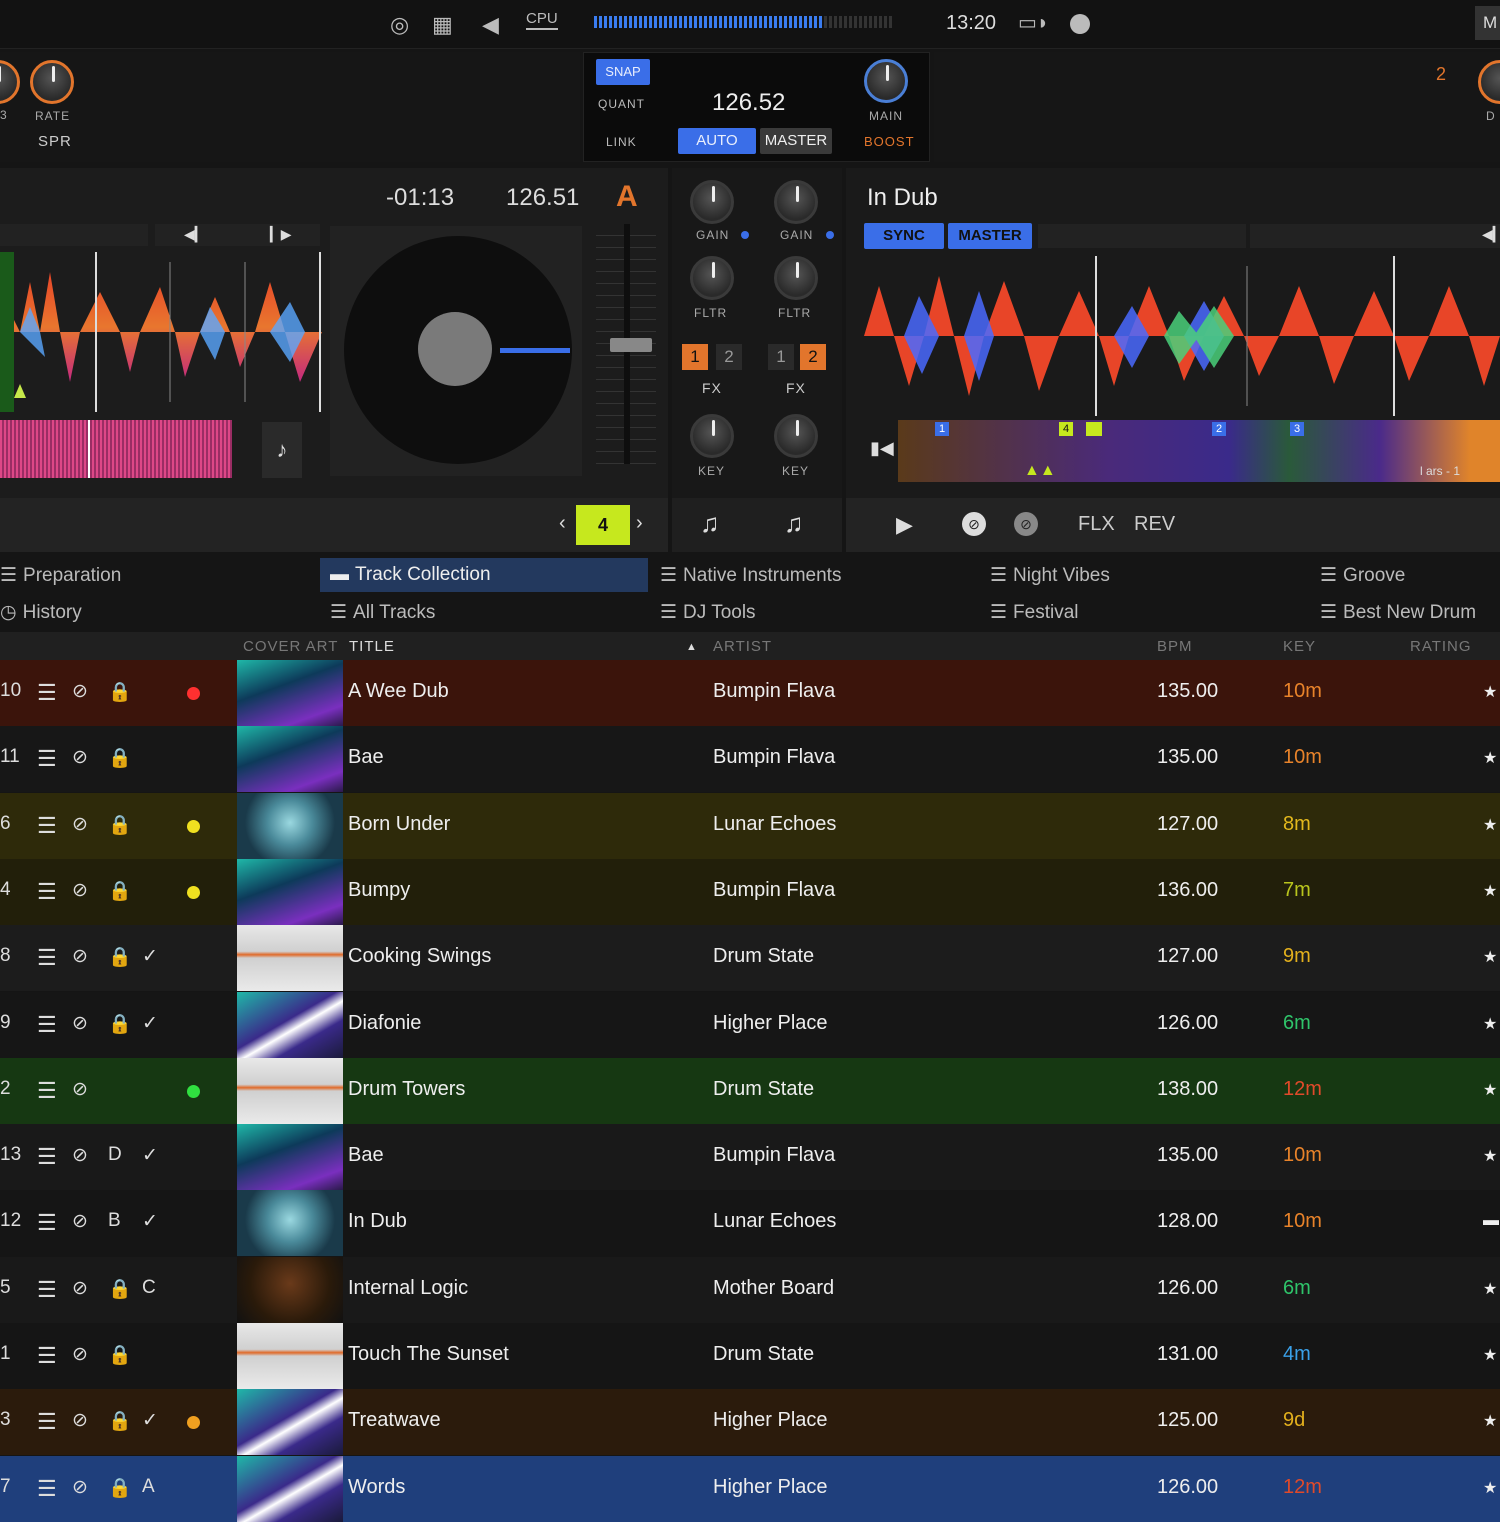  I want to click on master-tempo: 126.52, so click(748, 103).